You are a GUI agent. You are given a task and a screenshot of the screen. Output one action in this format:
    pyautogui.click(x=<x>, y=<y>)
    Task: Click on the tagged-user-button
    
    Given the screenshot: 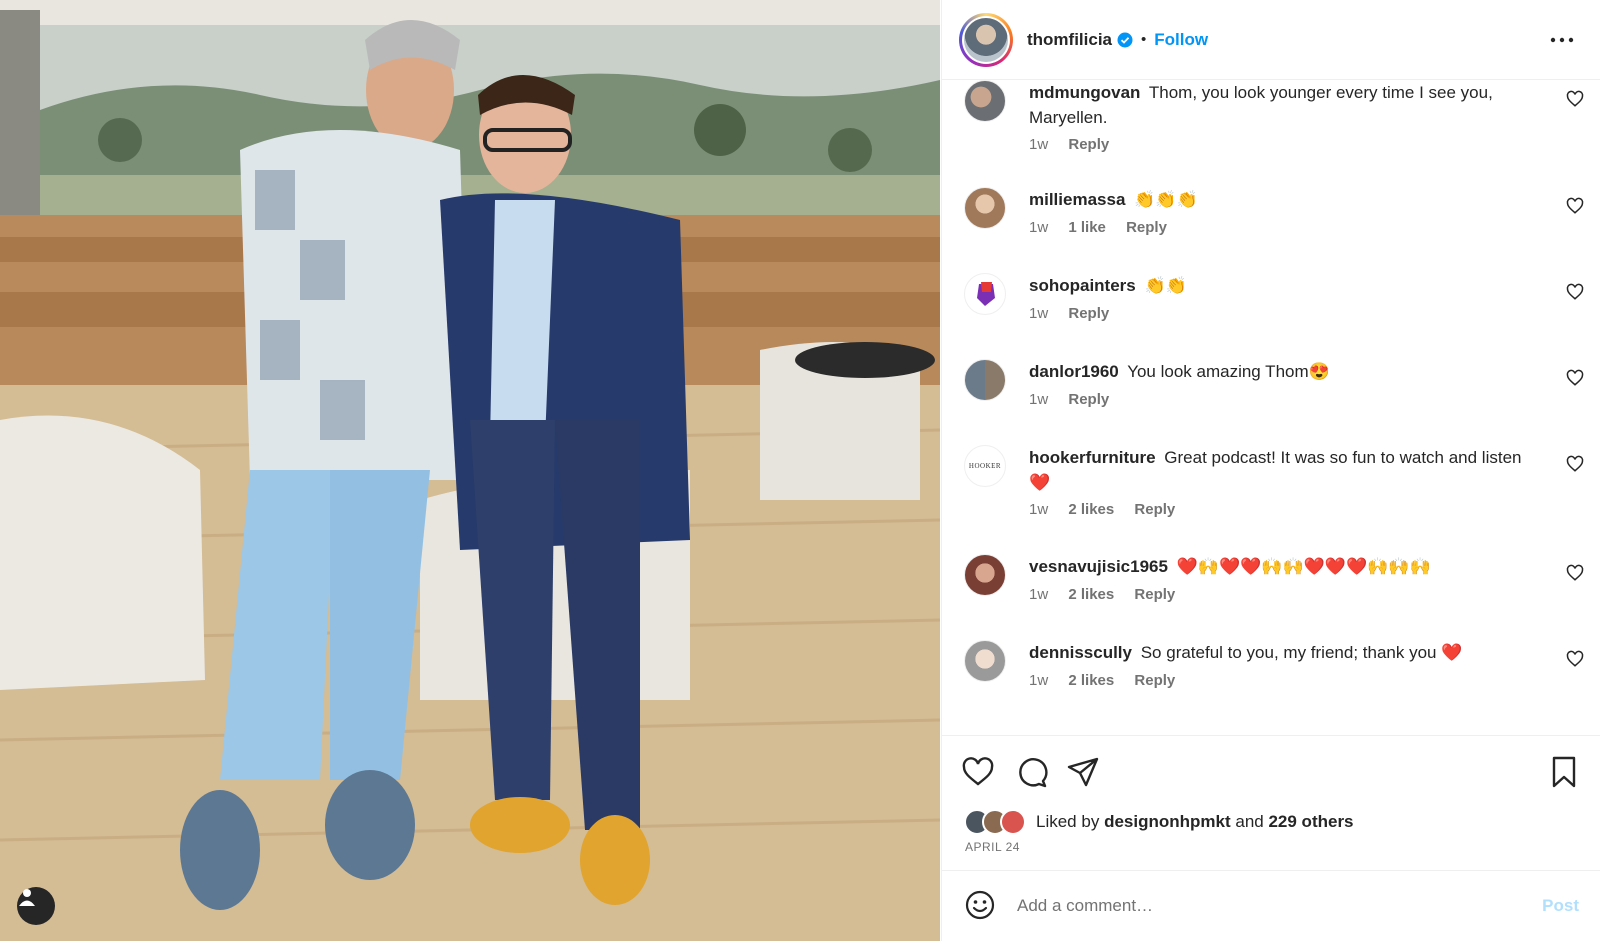 What is the action you would take?
    pyautogui.click(x=36, y=906)
    